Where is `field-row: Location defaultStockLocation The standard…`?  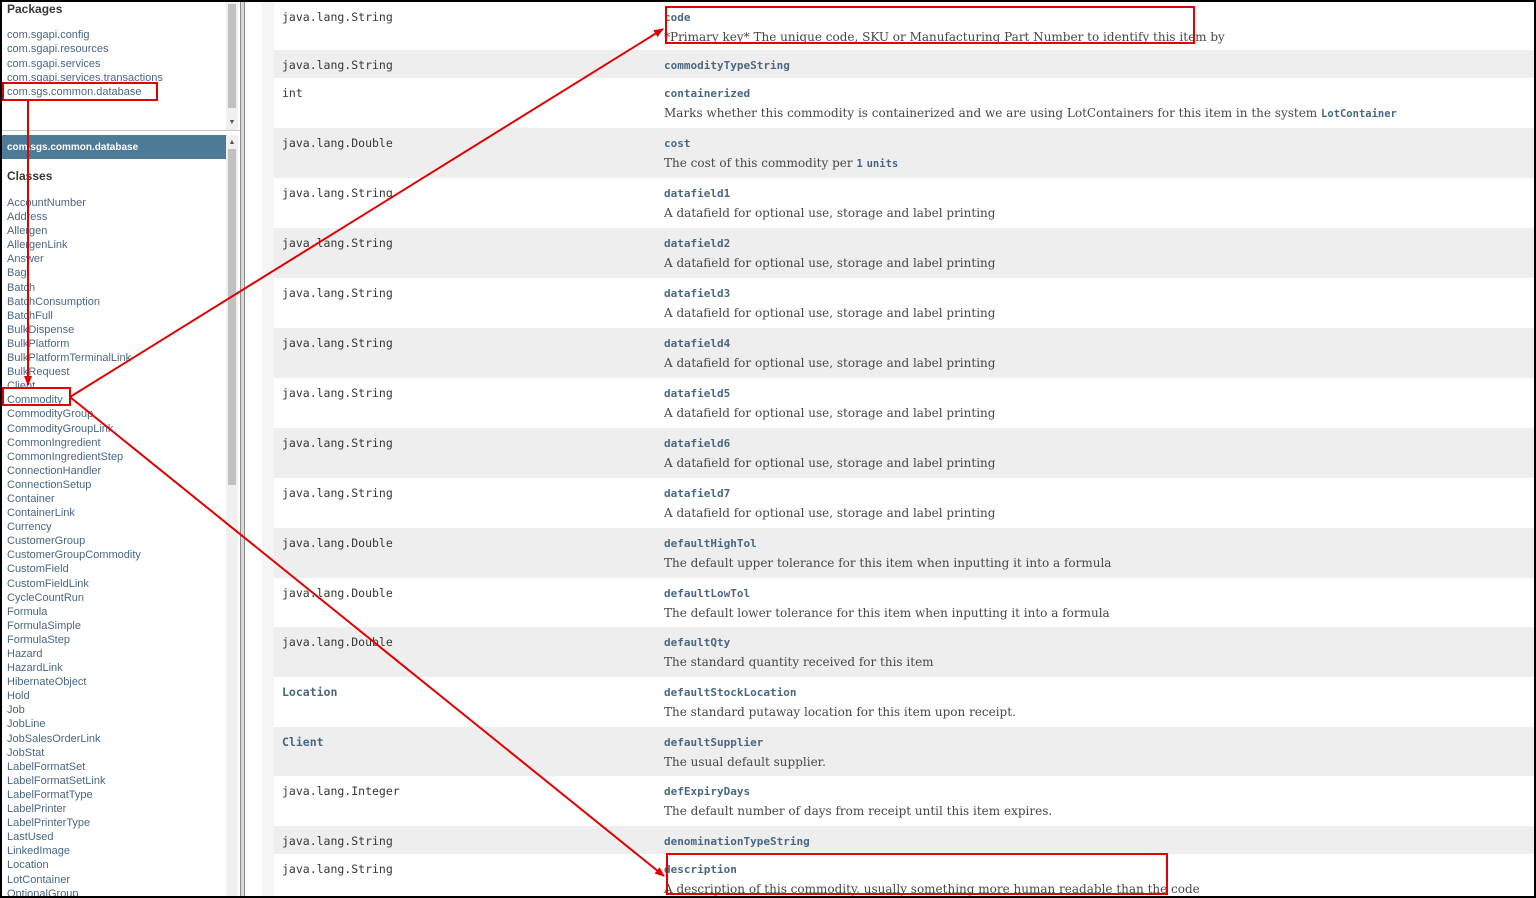 field-row: Location defaultStockLocation The standard… is located at coordinates (904, 702).